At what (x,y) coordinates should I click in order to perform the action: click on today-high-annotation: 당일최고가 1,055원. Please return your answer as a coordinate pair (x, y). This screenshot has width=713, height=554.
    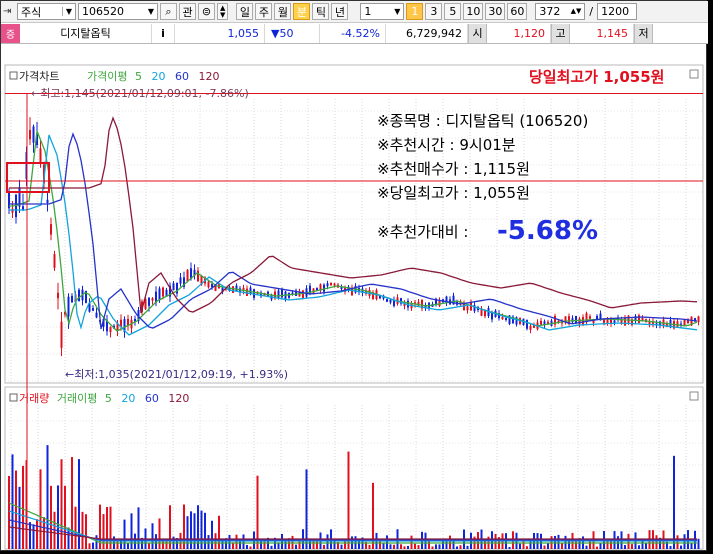
    Looking at the image, I should click on (596, 77).